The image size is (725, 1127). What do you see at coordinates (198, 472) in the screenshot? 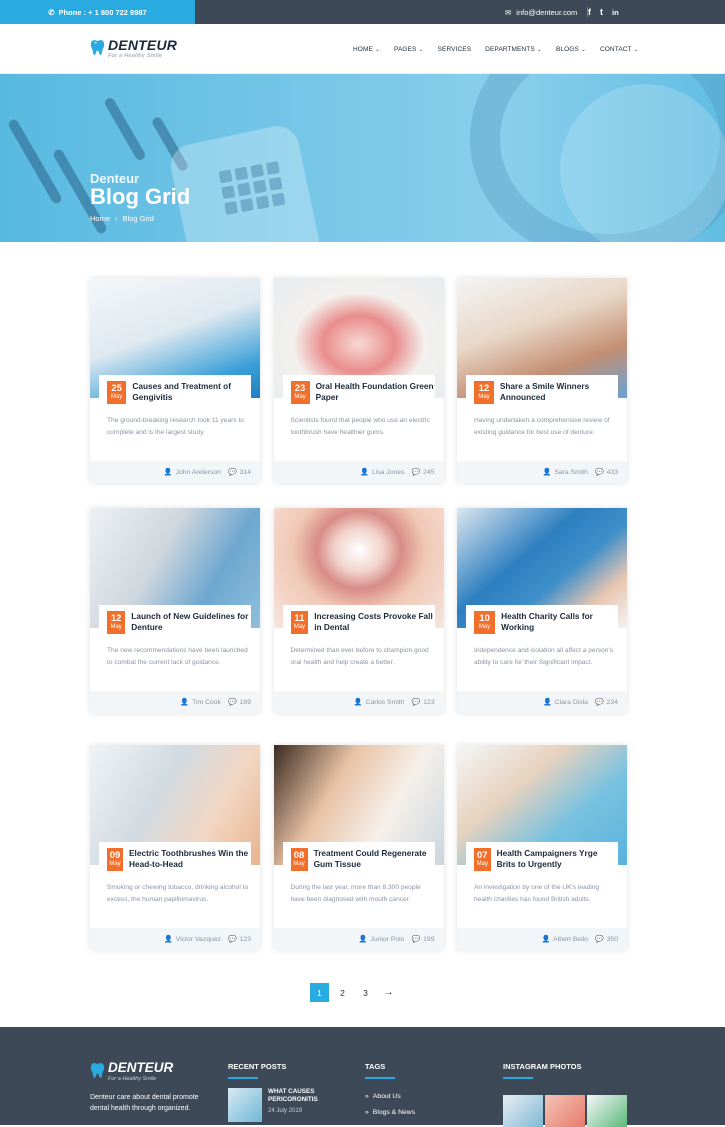
I see `author-name: John Anderson` at bounding box center [198, 472].